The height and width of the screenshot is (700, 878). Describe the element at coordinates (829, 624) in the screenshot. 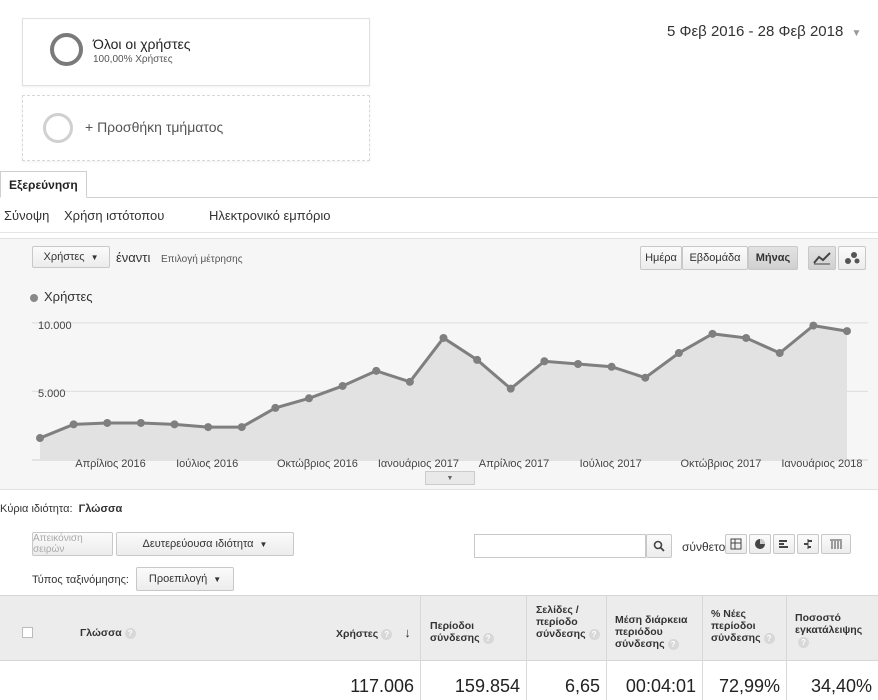

I see `header-bounce-label: Ποσοστό εγκατάλειψης` at that location.